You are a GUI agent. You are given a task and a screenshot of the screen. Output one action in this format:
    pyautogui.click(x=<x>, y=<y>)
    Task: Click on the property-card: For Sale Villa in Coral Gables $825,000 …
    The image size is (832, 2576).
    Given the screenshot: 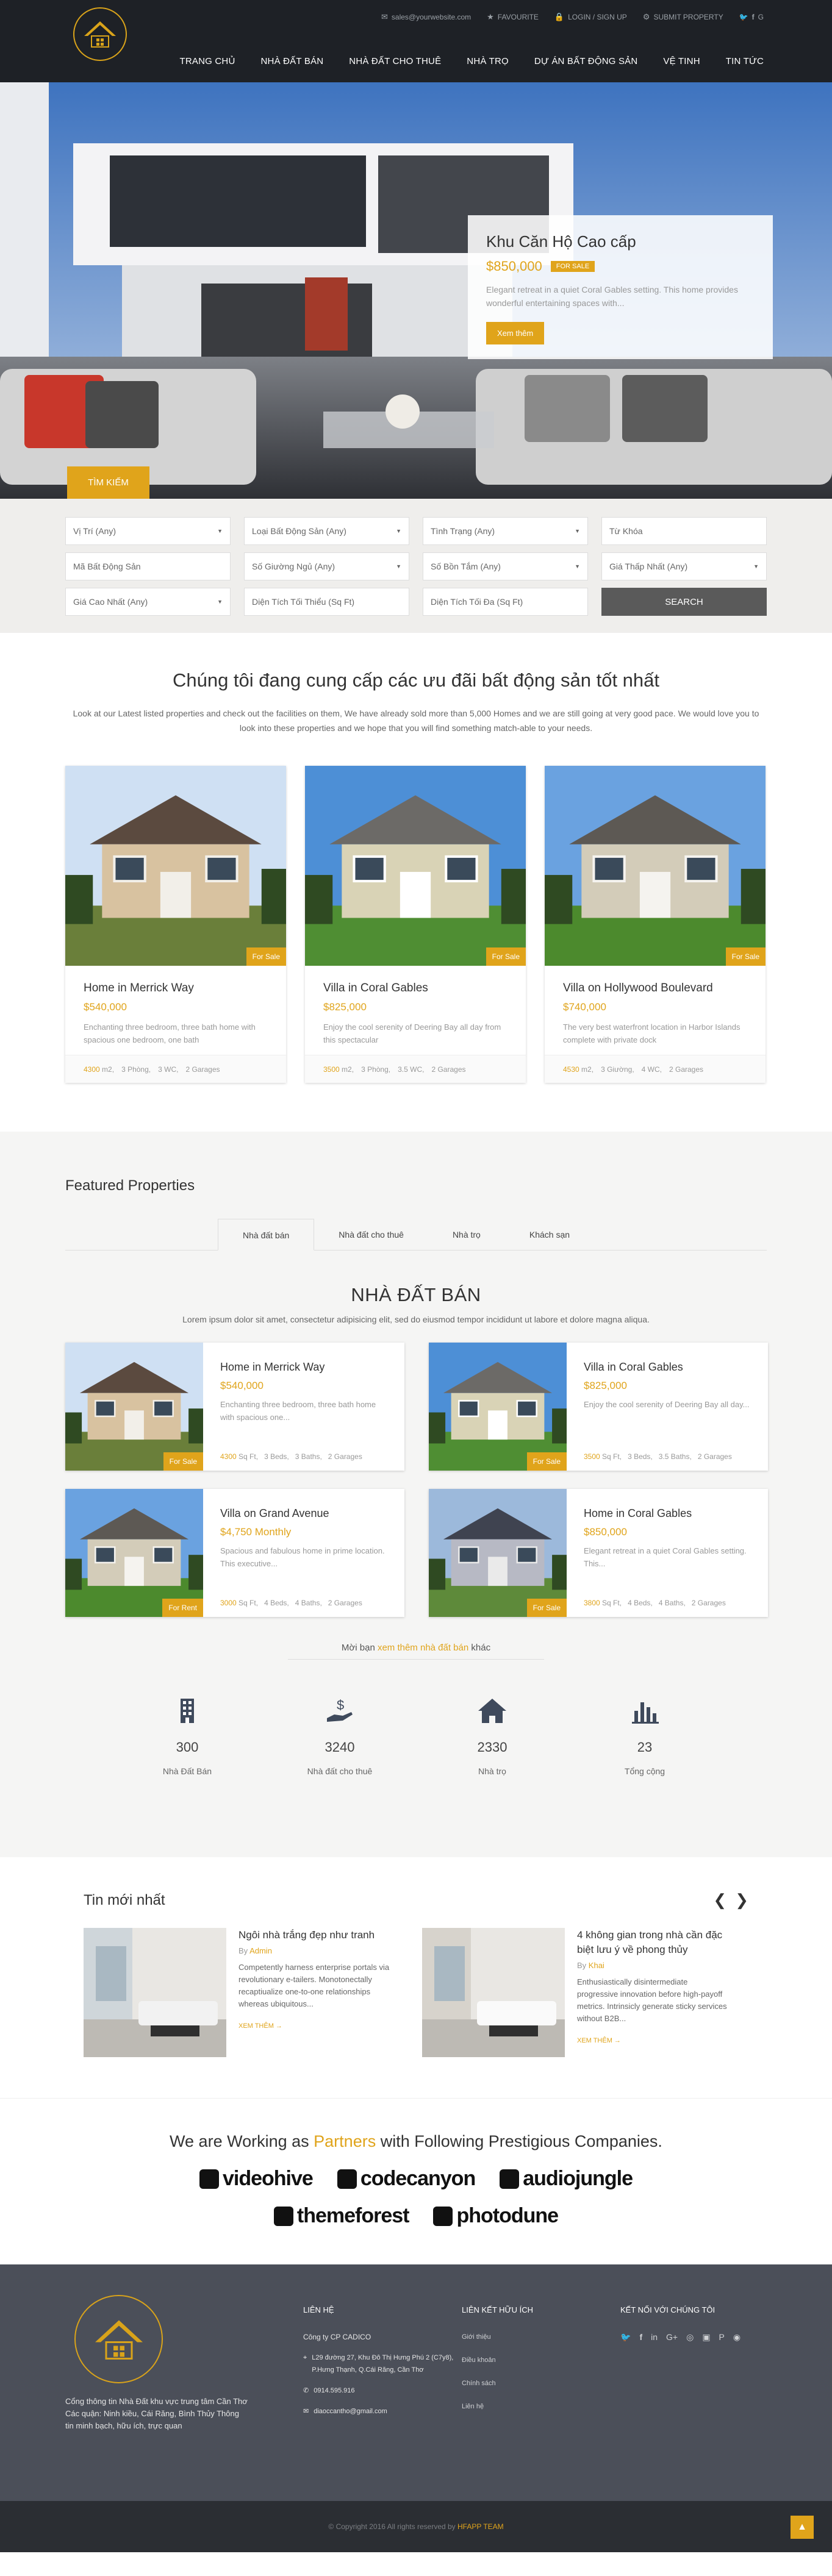 What is the action you would take?
    pyautogui.click(x=415, y=925)
    